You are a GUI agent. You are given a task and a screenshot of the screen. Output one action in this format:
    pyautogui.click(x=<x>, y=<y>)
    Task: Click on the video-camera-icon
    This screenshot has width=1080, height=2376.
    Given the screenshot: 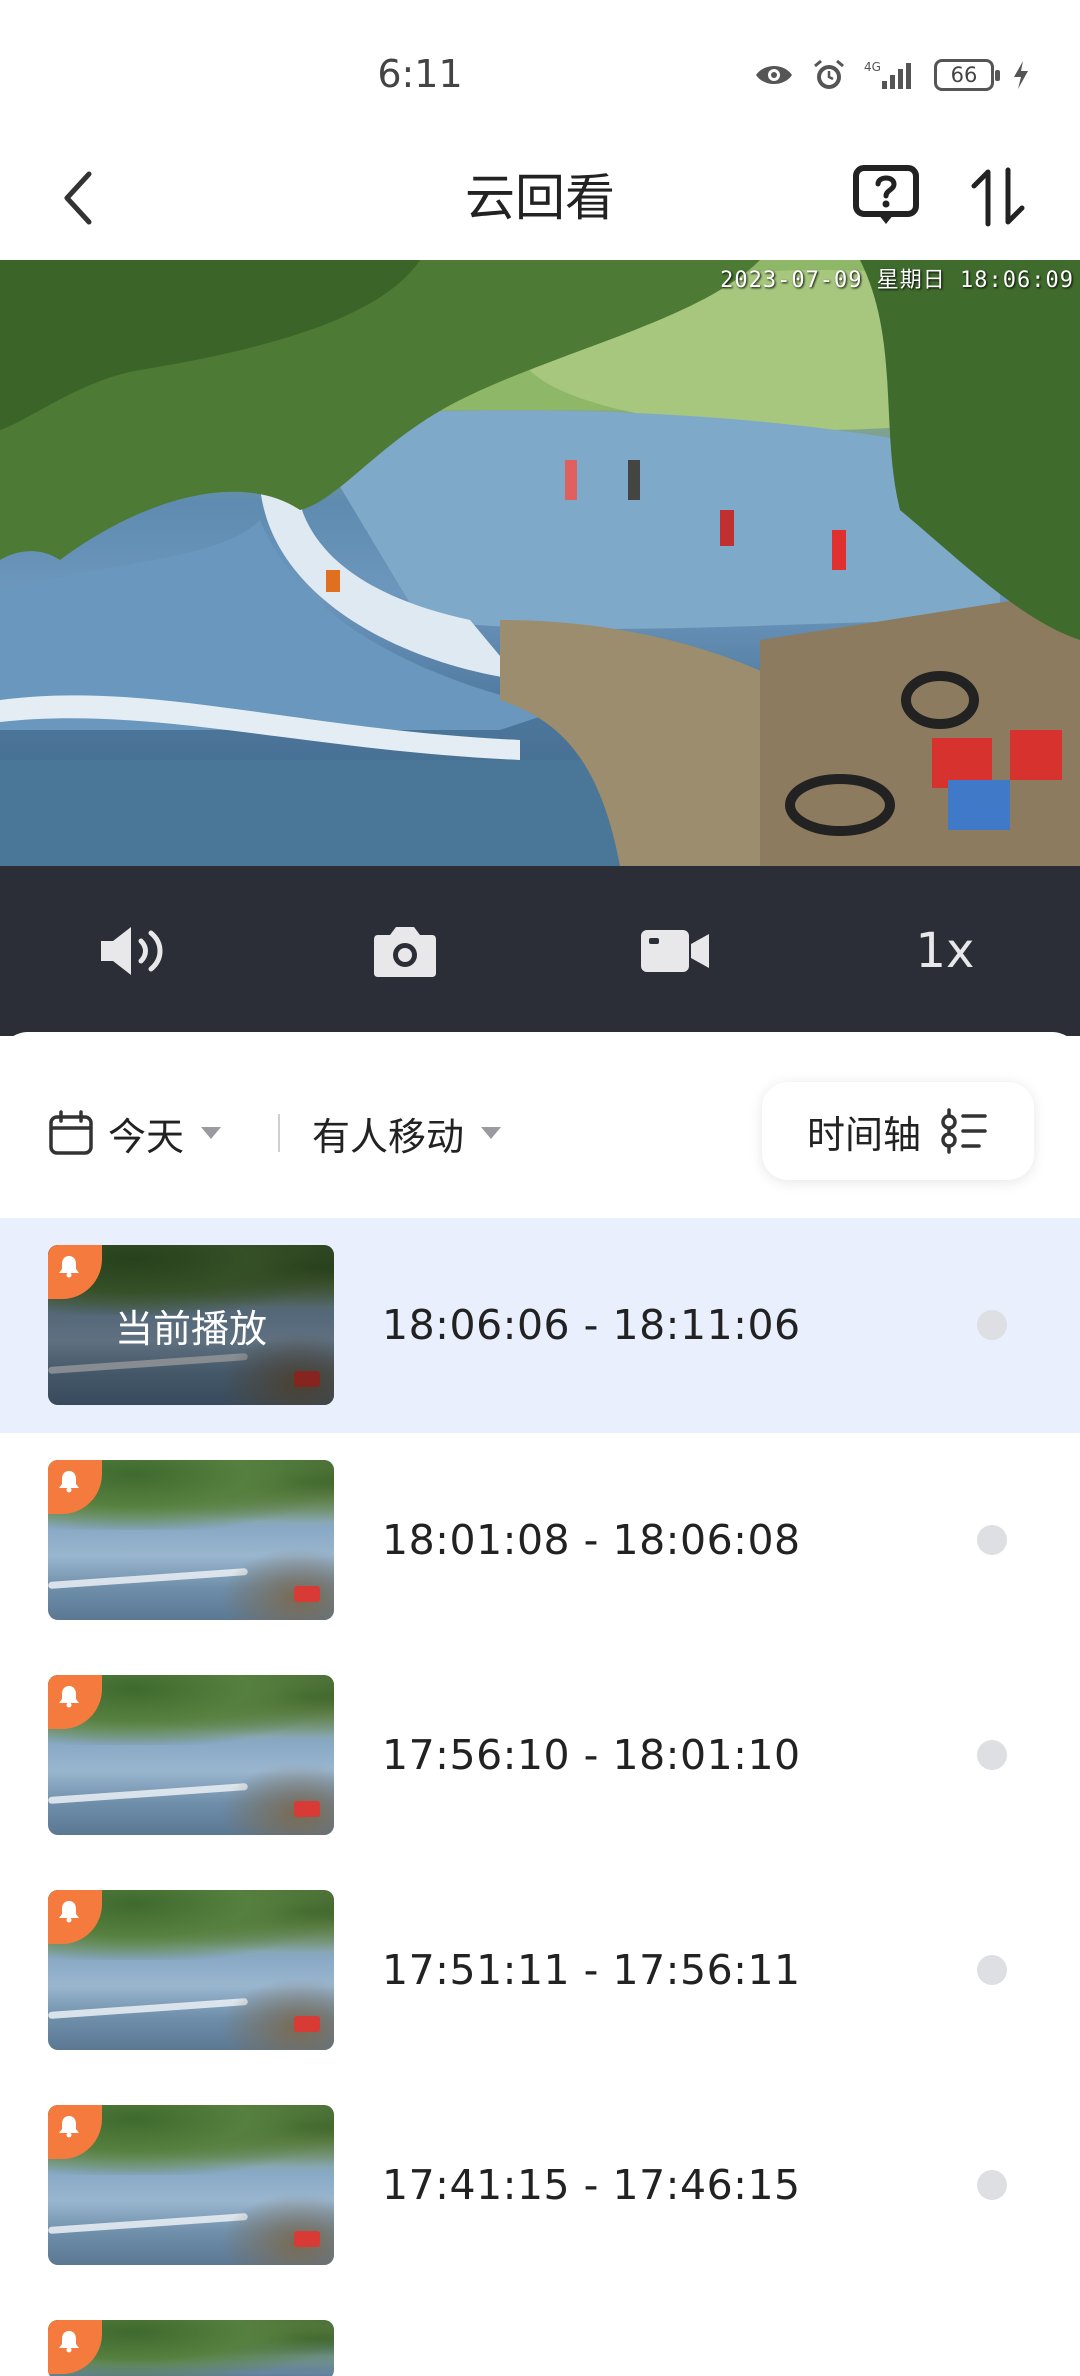 What is the action you would take?
    pyautogui.click(x=675, y=951)
    